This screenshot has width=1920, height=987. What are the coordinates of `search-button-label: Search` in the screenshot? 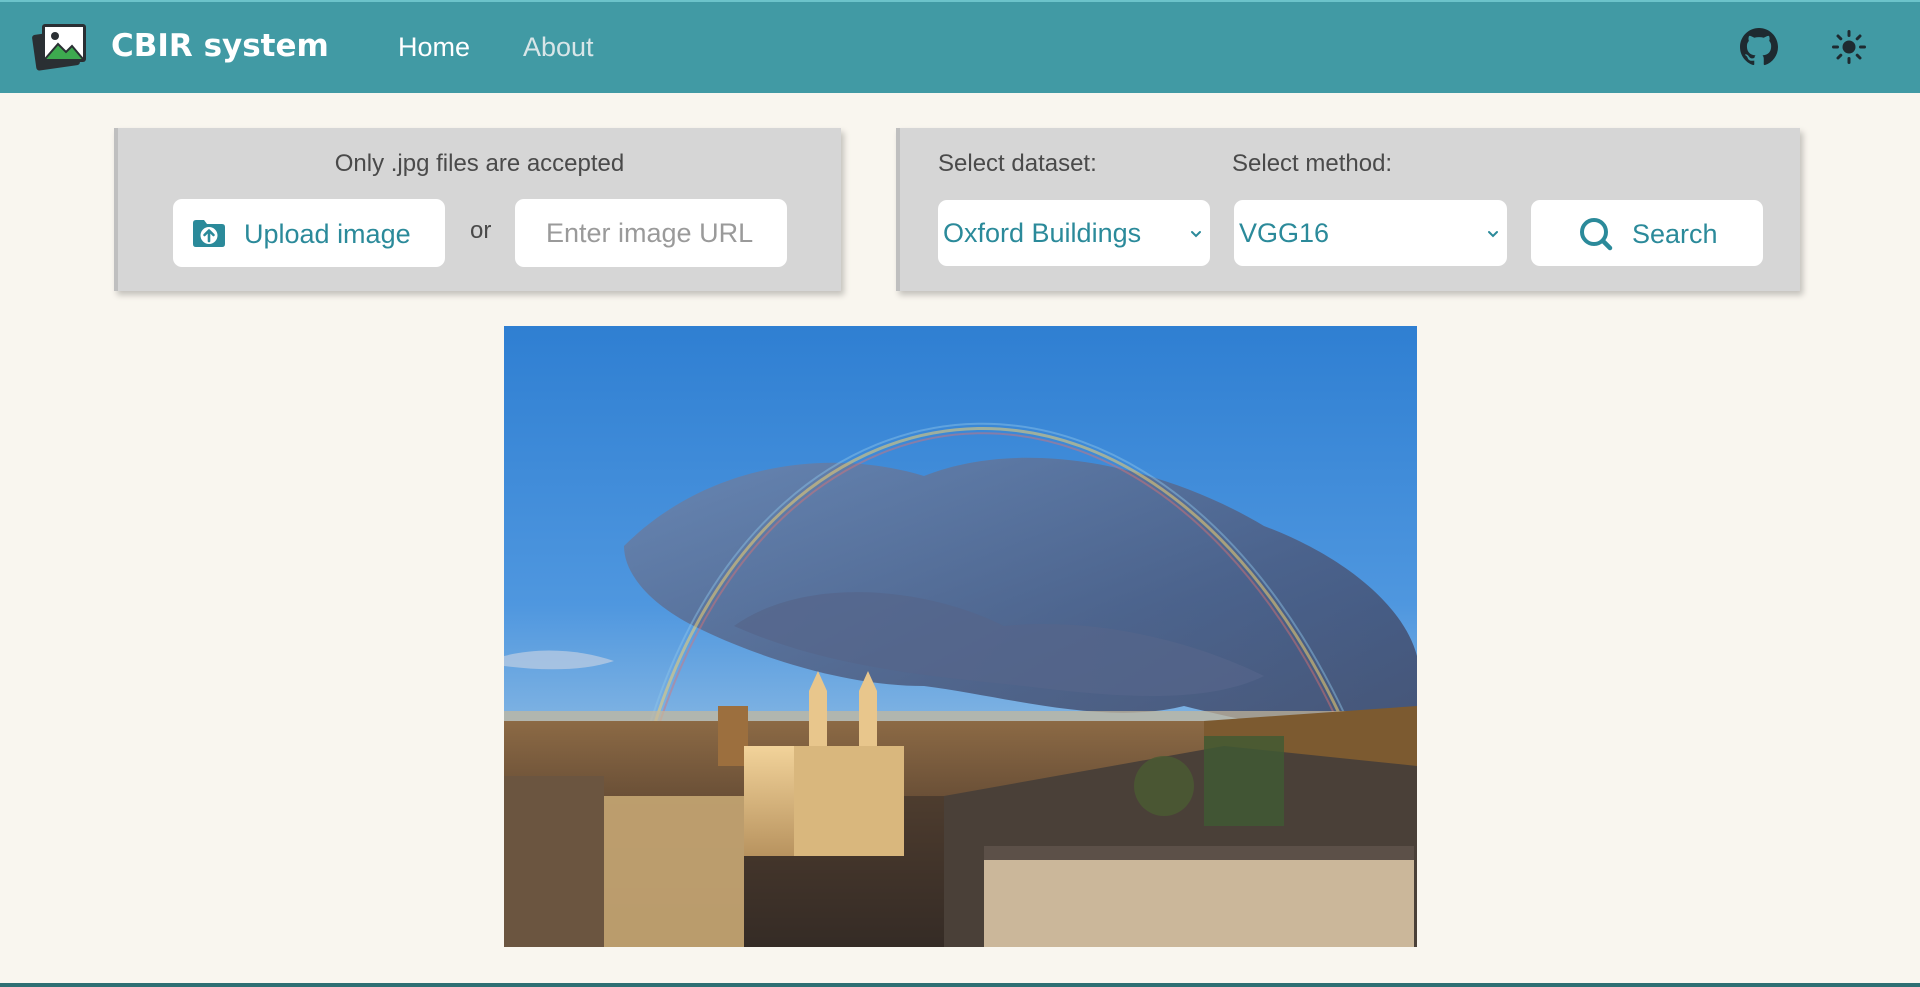 It's located at (1675, 234).